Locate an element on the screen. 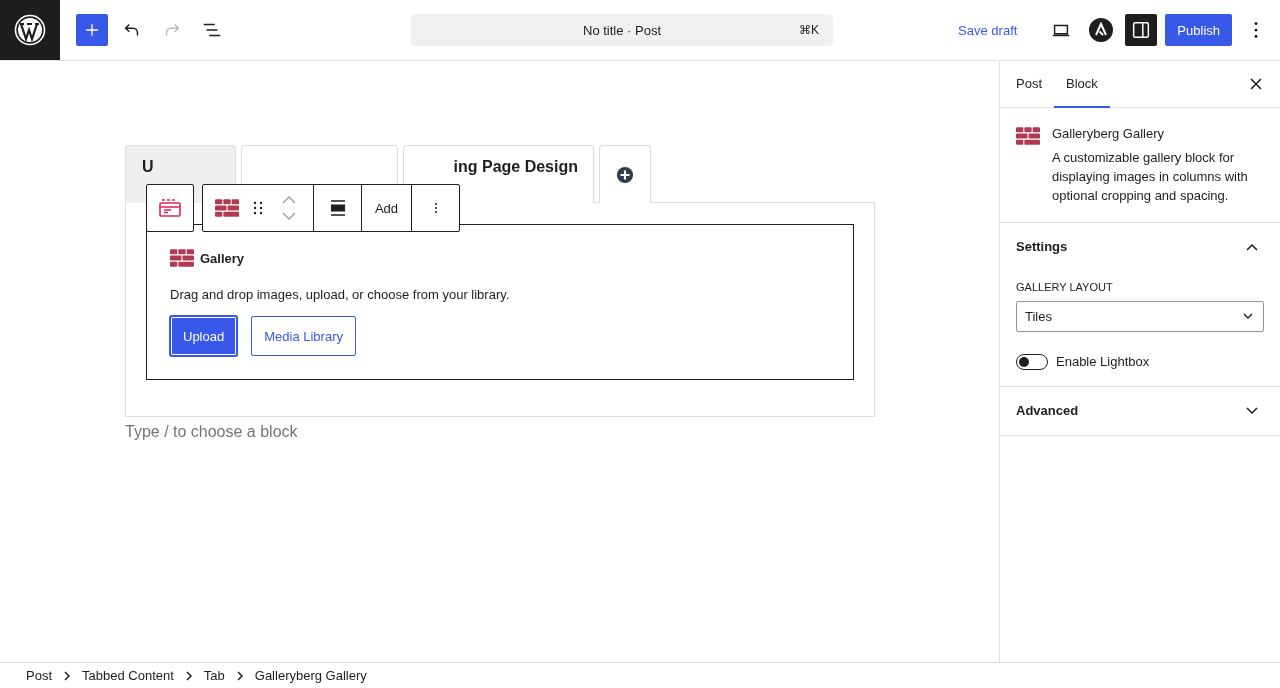 The height and width of the screenshot is (688, 1280). move-up-button is located at coordinates (289, 200).